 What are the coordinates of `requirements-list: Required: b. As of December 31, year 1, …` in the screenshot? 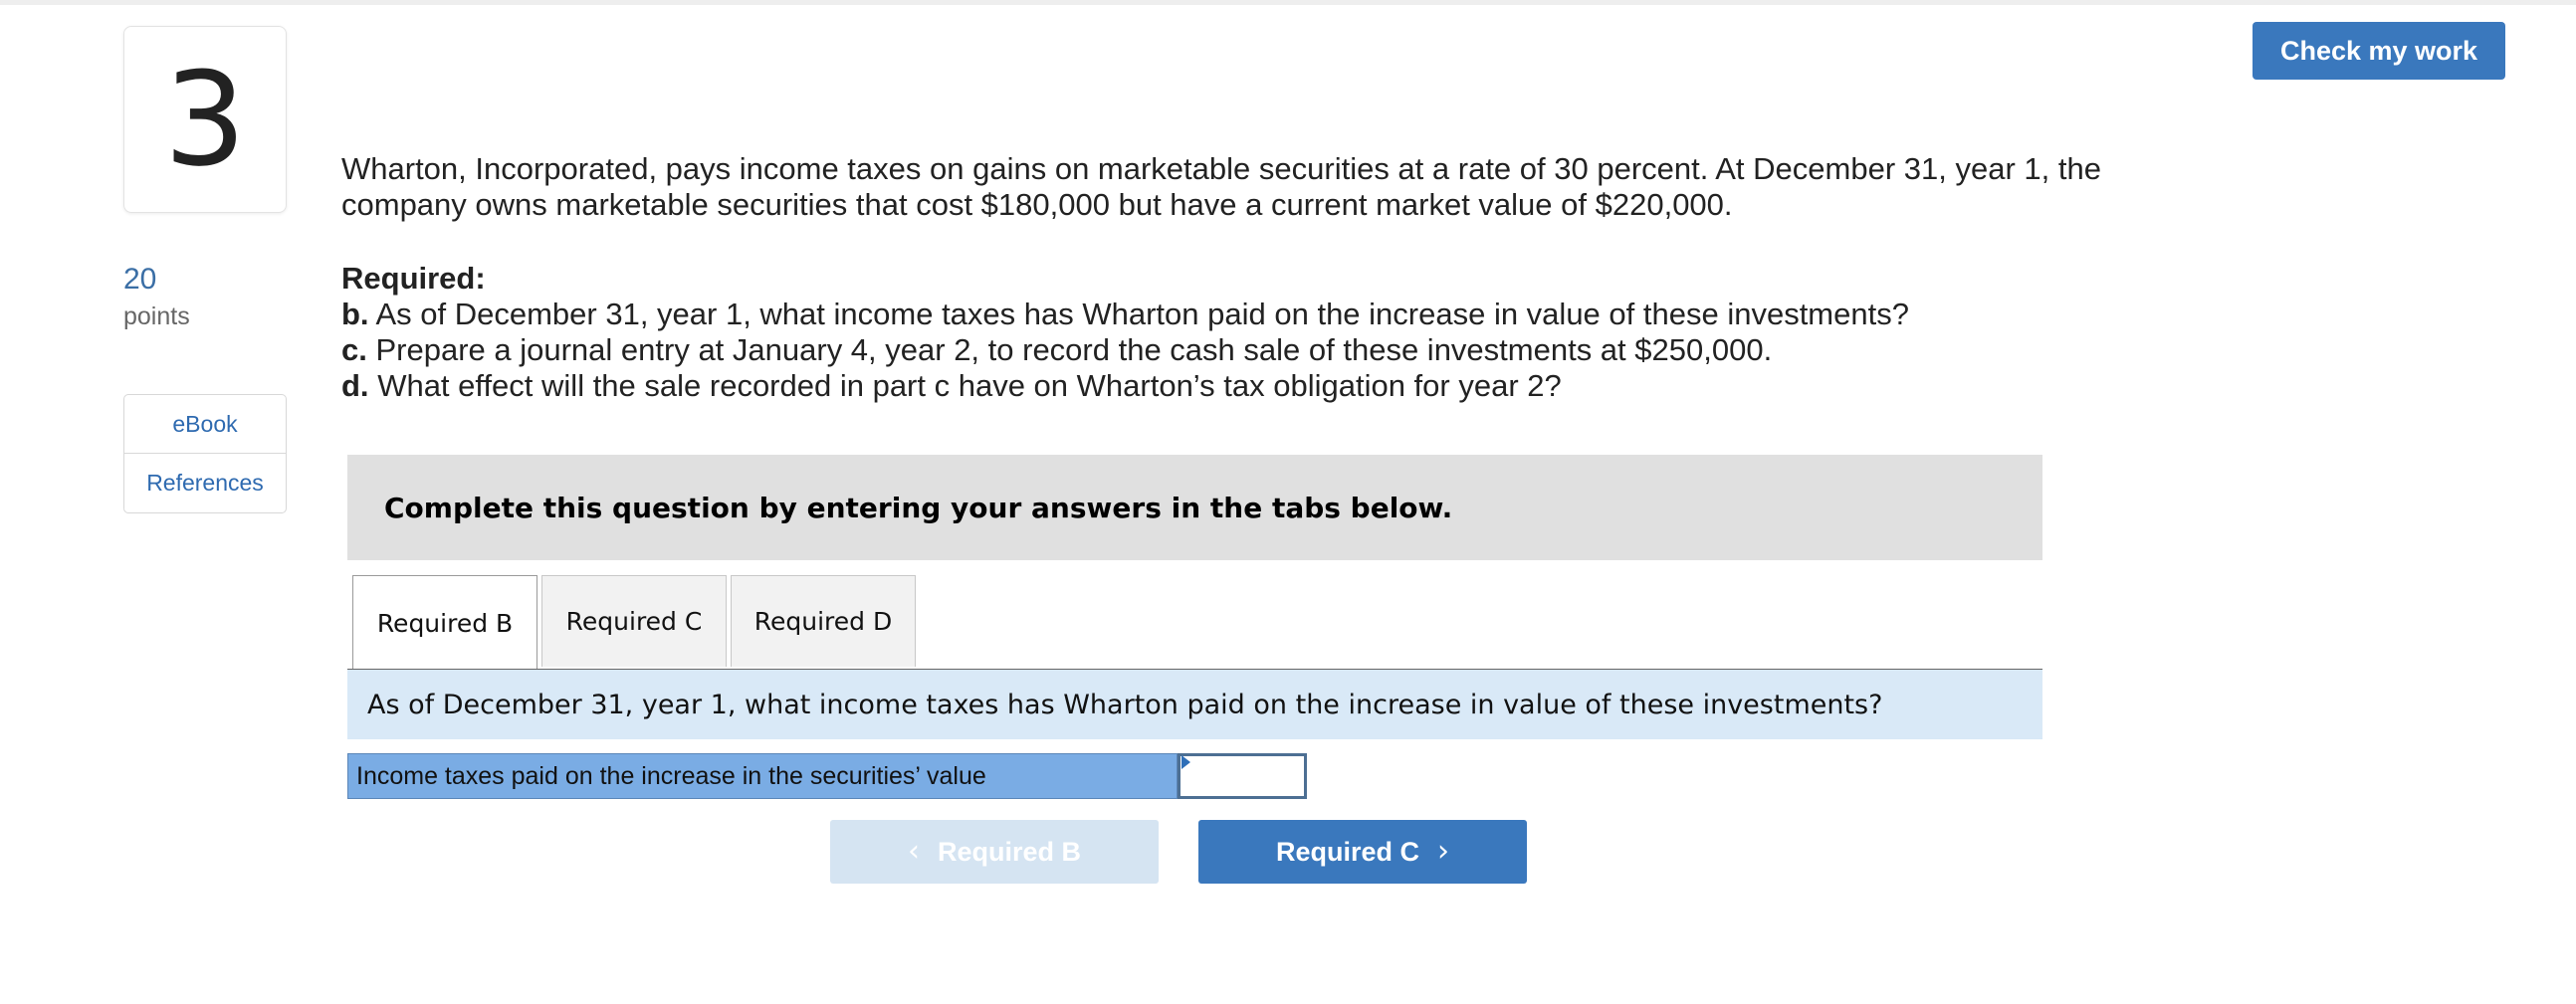 It's located at (1237, 332).